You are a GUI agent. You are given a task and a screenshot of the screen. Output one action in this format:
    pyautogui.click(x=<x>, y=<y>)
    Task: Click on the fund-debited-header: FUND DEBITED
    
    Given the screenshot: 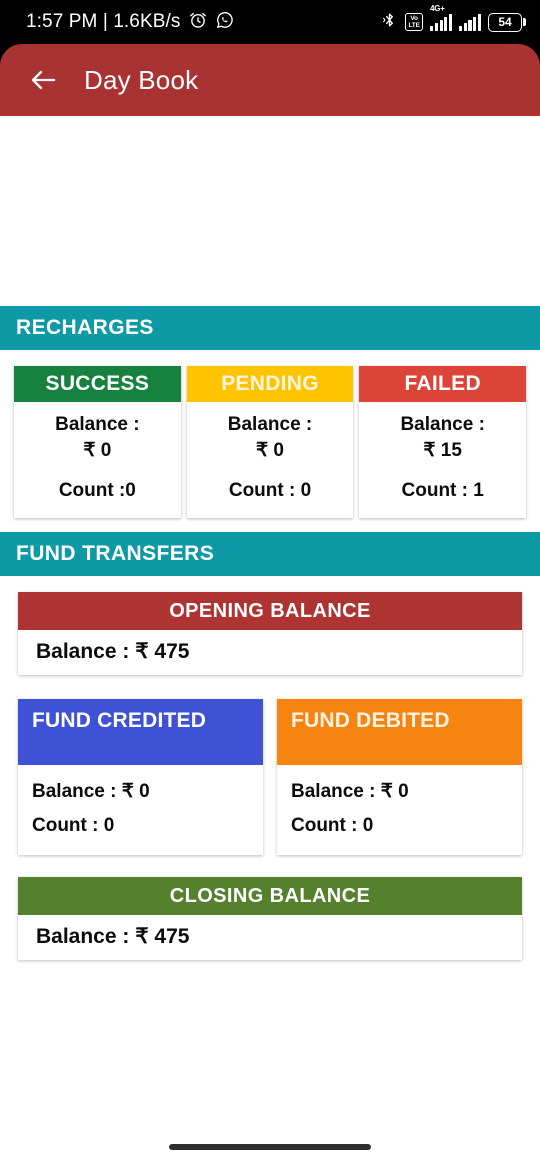 What is the action you would take?
    pyautogui.click(x=399, y=732)
    